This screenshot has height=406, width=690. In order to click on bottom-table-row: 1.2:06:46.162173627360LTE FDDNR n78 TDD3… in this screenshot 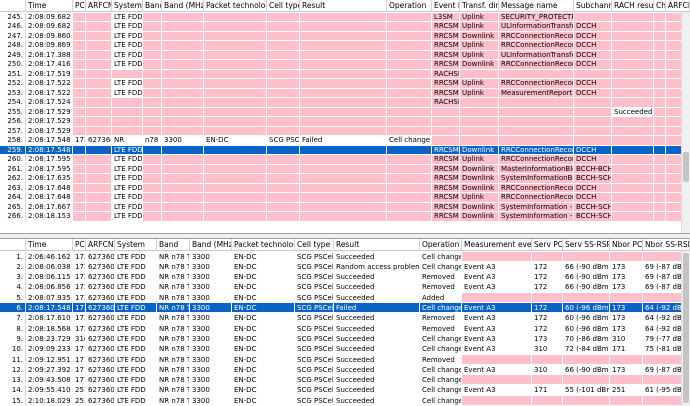, I will do `click(345, 256)`.